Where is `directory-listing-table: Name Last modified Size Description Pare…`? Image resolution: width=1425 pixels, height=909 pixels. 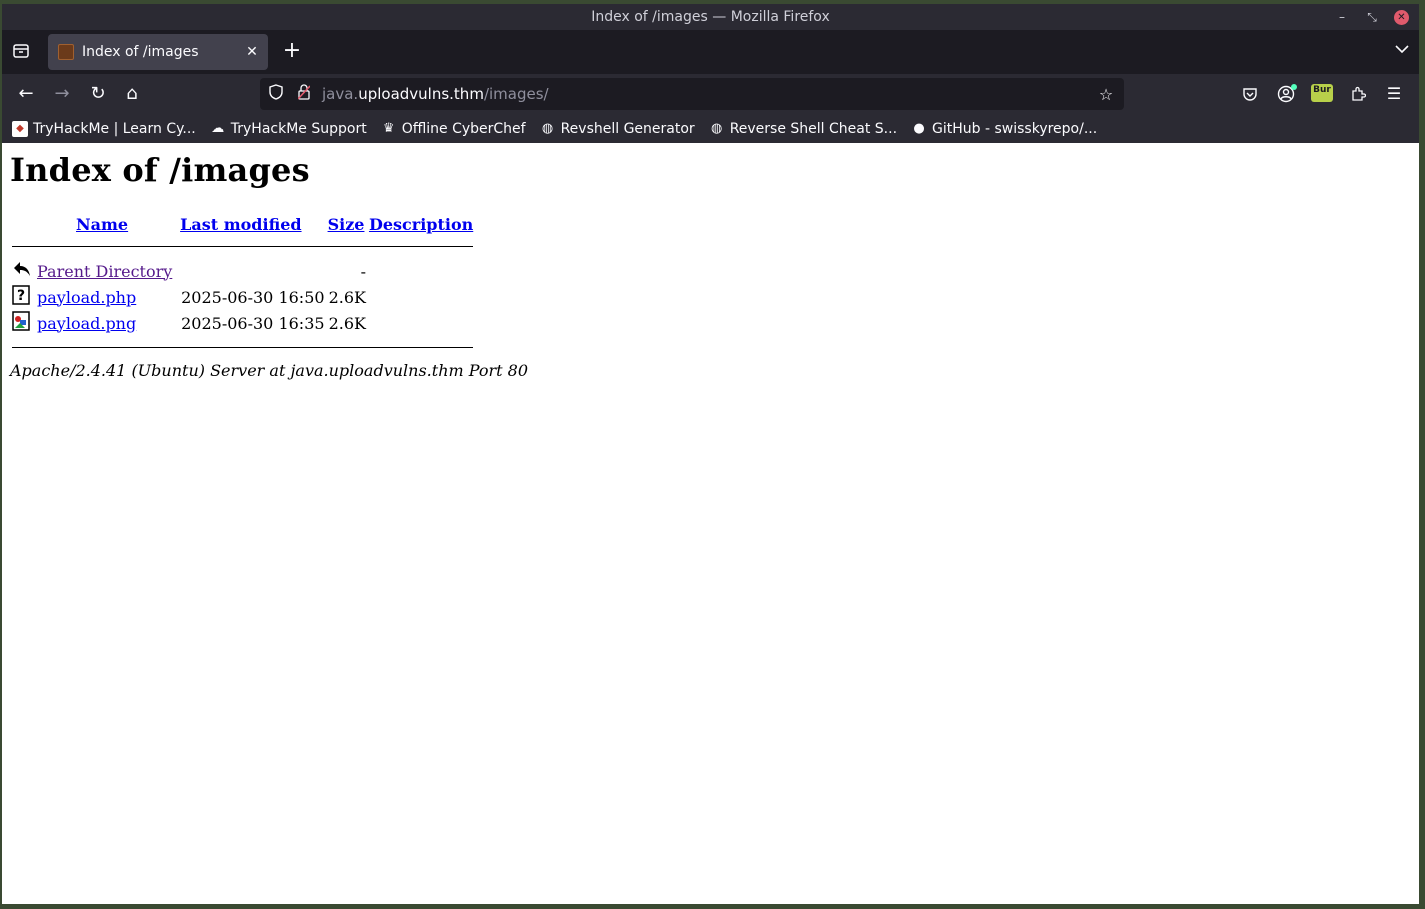
directory-listing-table: Name Last modified Size Description Pare… is located at coordinates (242, 280).